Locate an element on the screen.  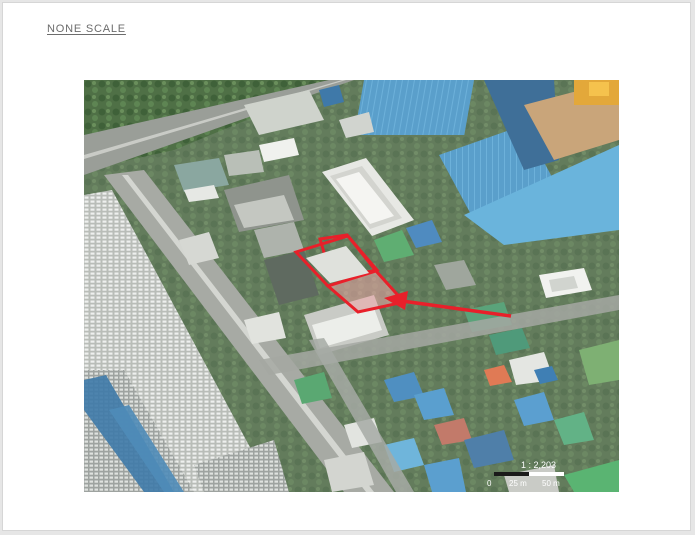
scale-tick-25: 25 m is located at coordinates (518, 483).